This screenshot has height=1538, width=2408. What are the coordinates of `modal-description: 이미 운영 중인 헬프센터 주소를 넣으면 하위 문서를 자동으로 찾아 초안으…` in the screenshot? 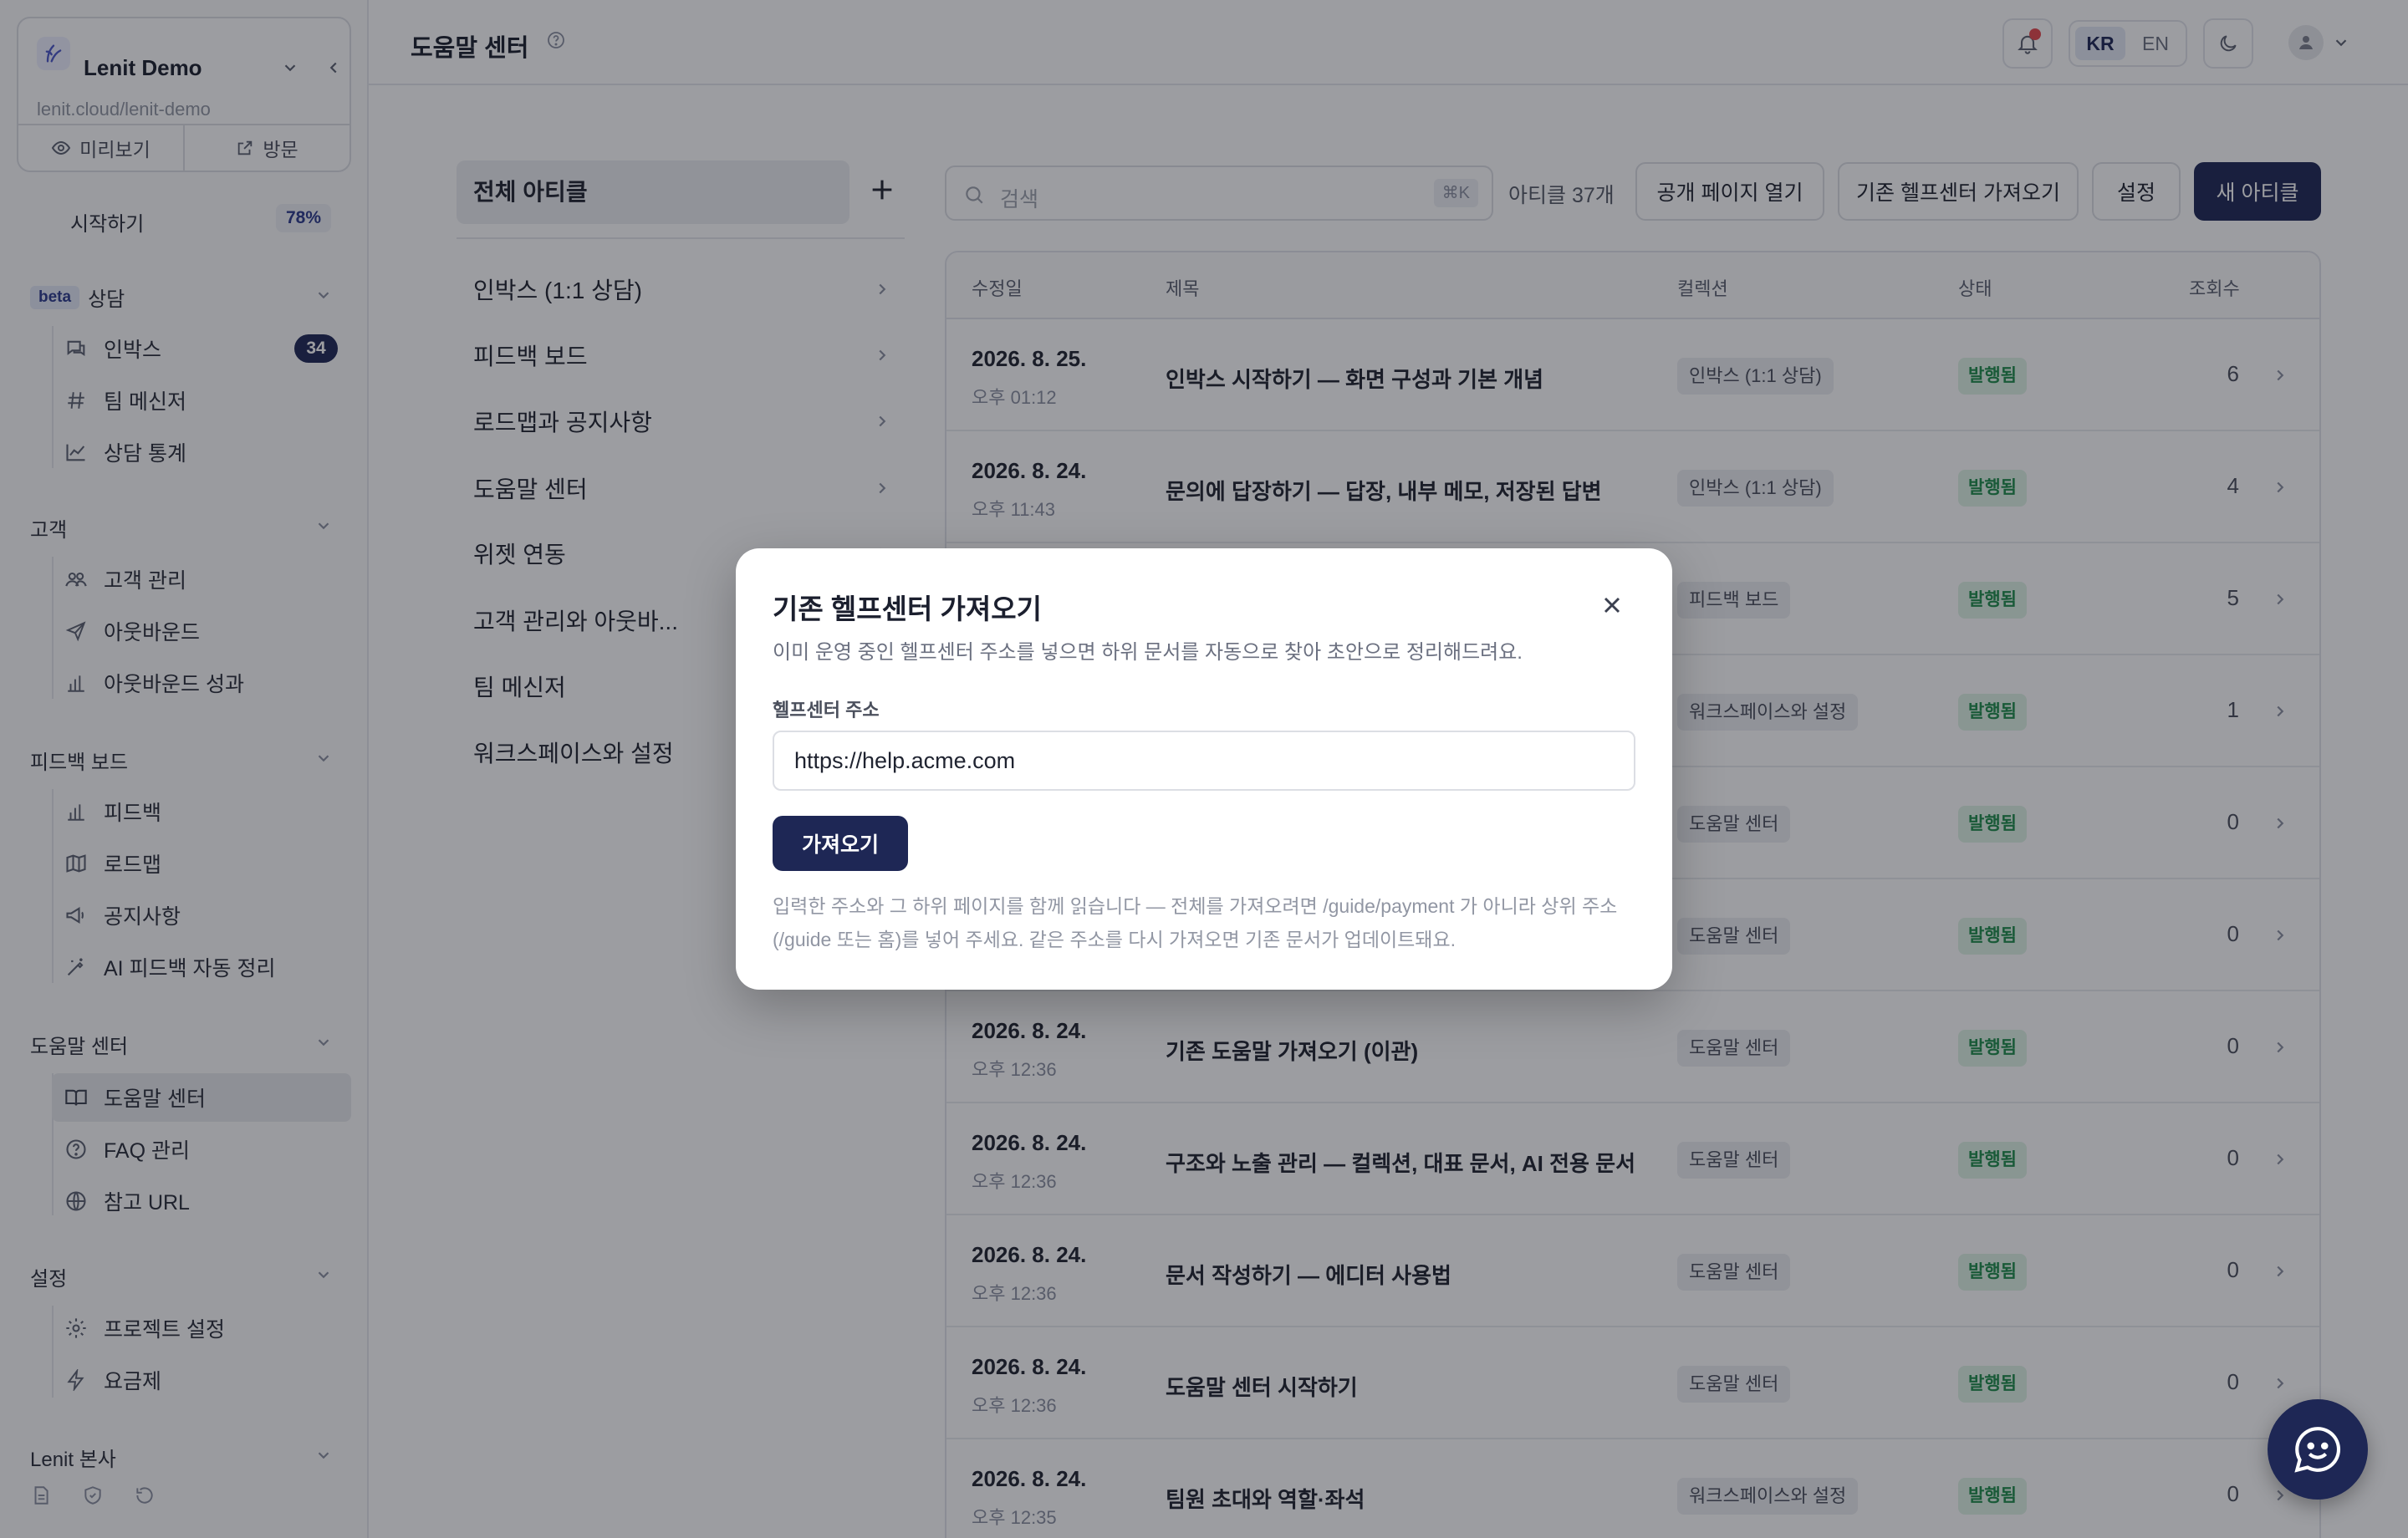 It's located at (1148, 653).